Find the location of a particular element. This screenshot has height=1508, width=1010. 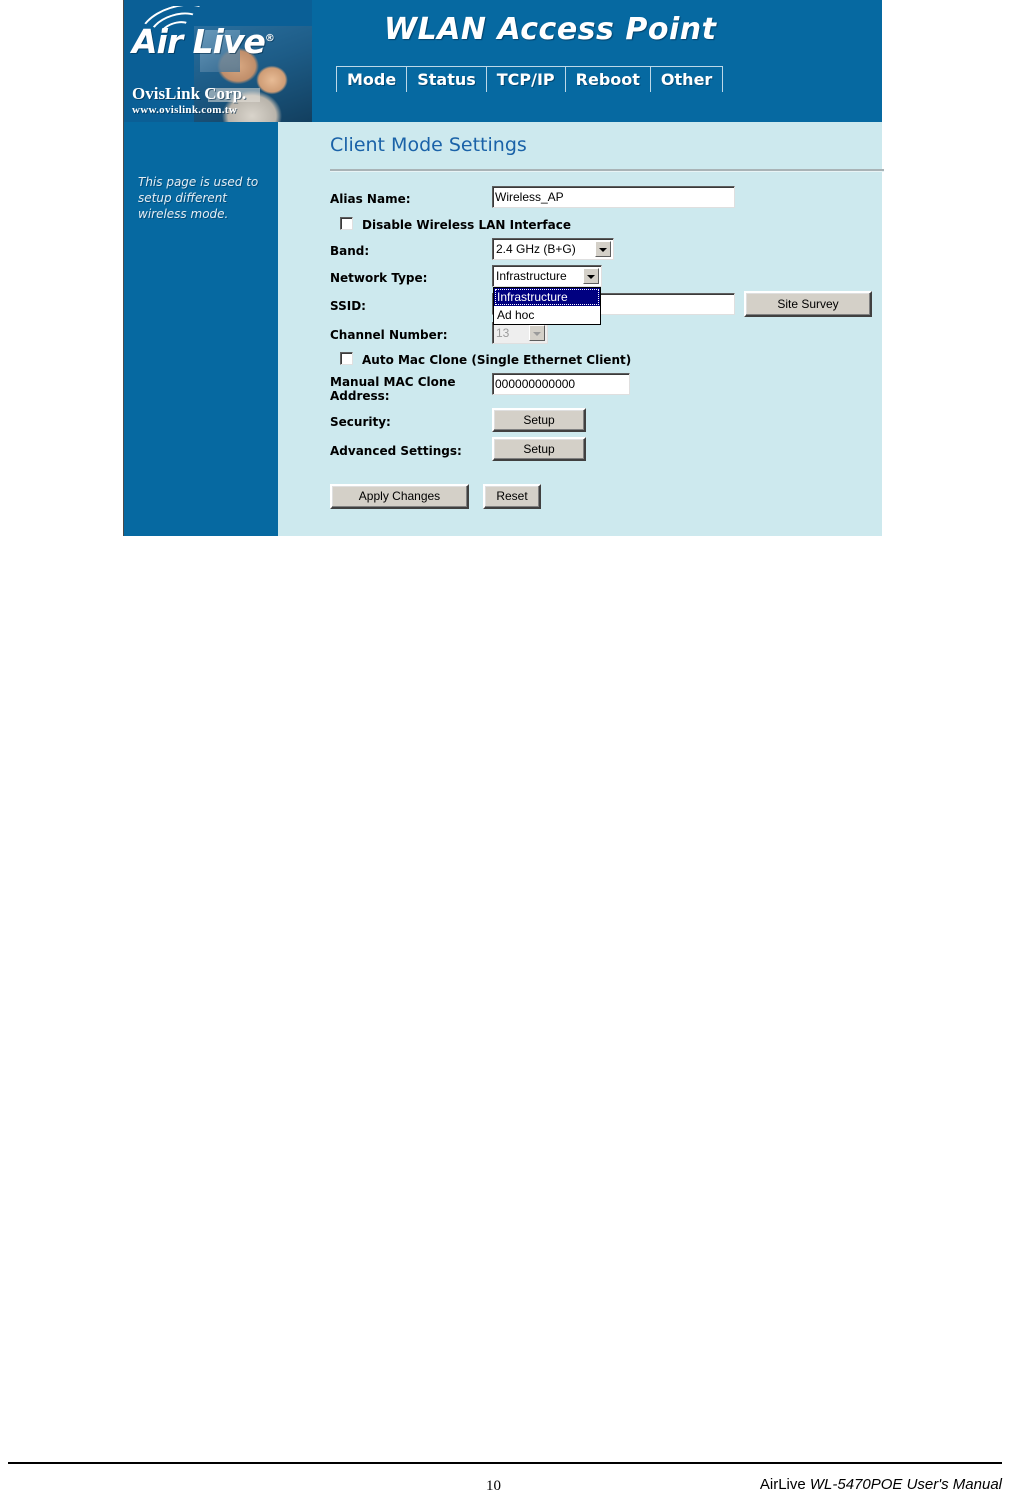

channel-number-select-value: 13 is located at coordinates (503, 333).